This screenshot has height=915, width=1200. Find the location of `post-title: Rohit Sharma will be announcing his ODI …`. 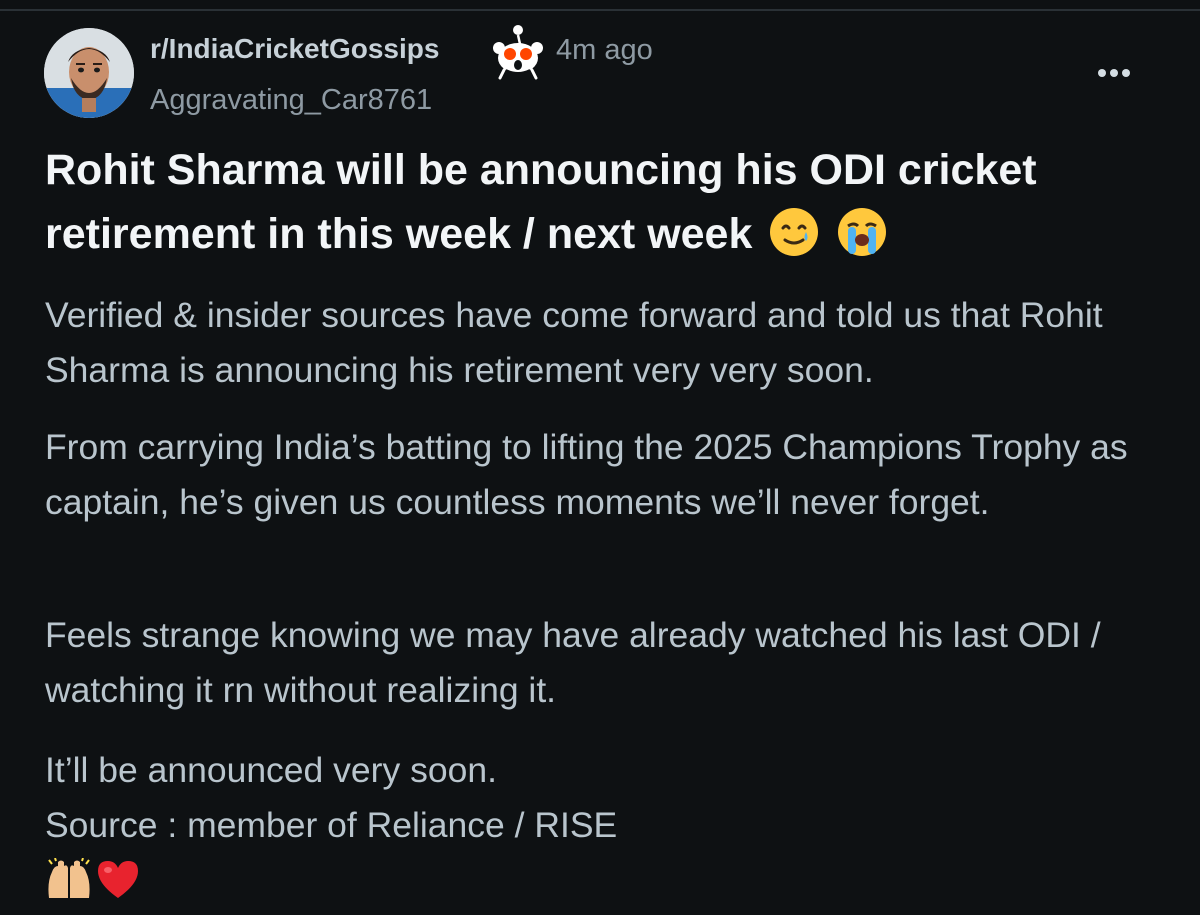

post-title: Rohit Sharma will be announcing his ODI … is located at coordinates (605, 202).